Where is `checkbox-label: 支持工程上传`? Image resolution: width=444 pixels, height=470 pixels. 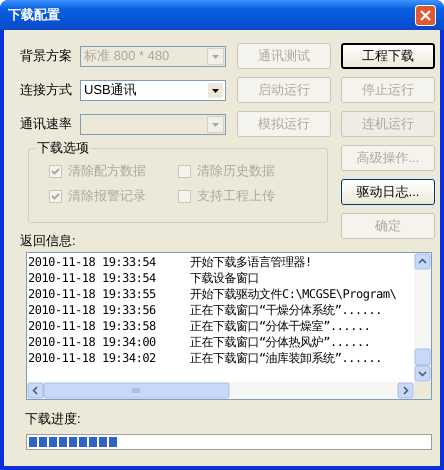 checkbox-label: 支持工程上传 is located at coordinates (236, 196).